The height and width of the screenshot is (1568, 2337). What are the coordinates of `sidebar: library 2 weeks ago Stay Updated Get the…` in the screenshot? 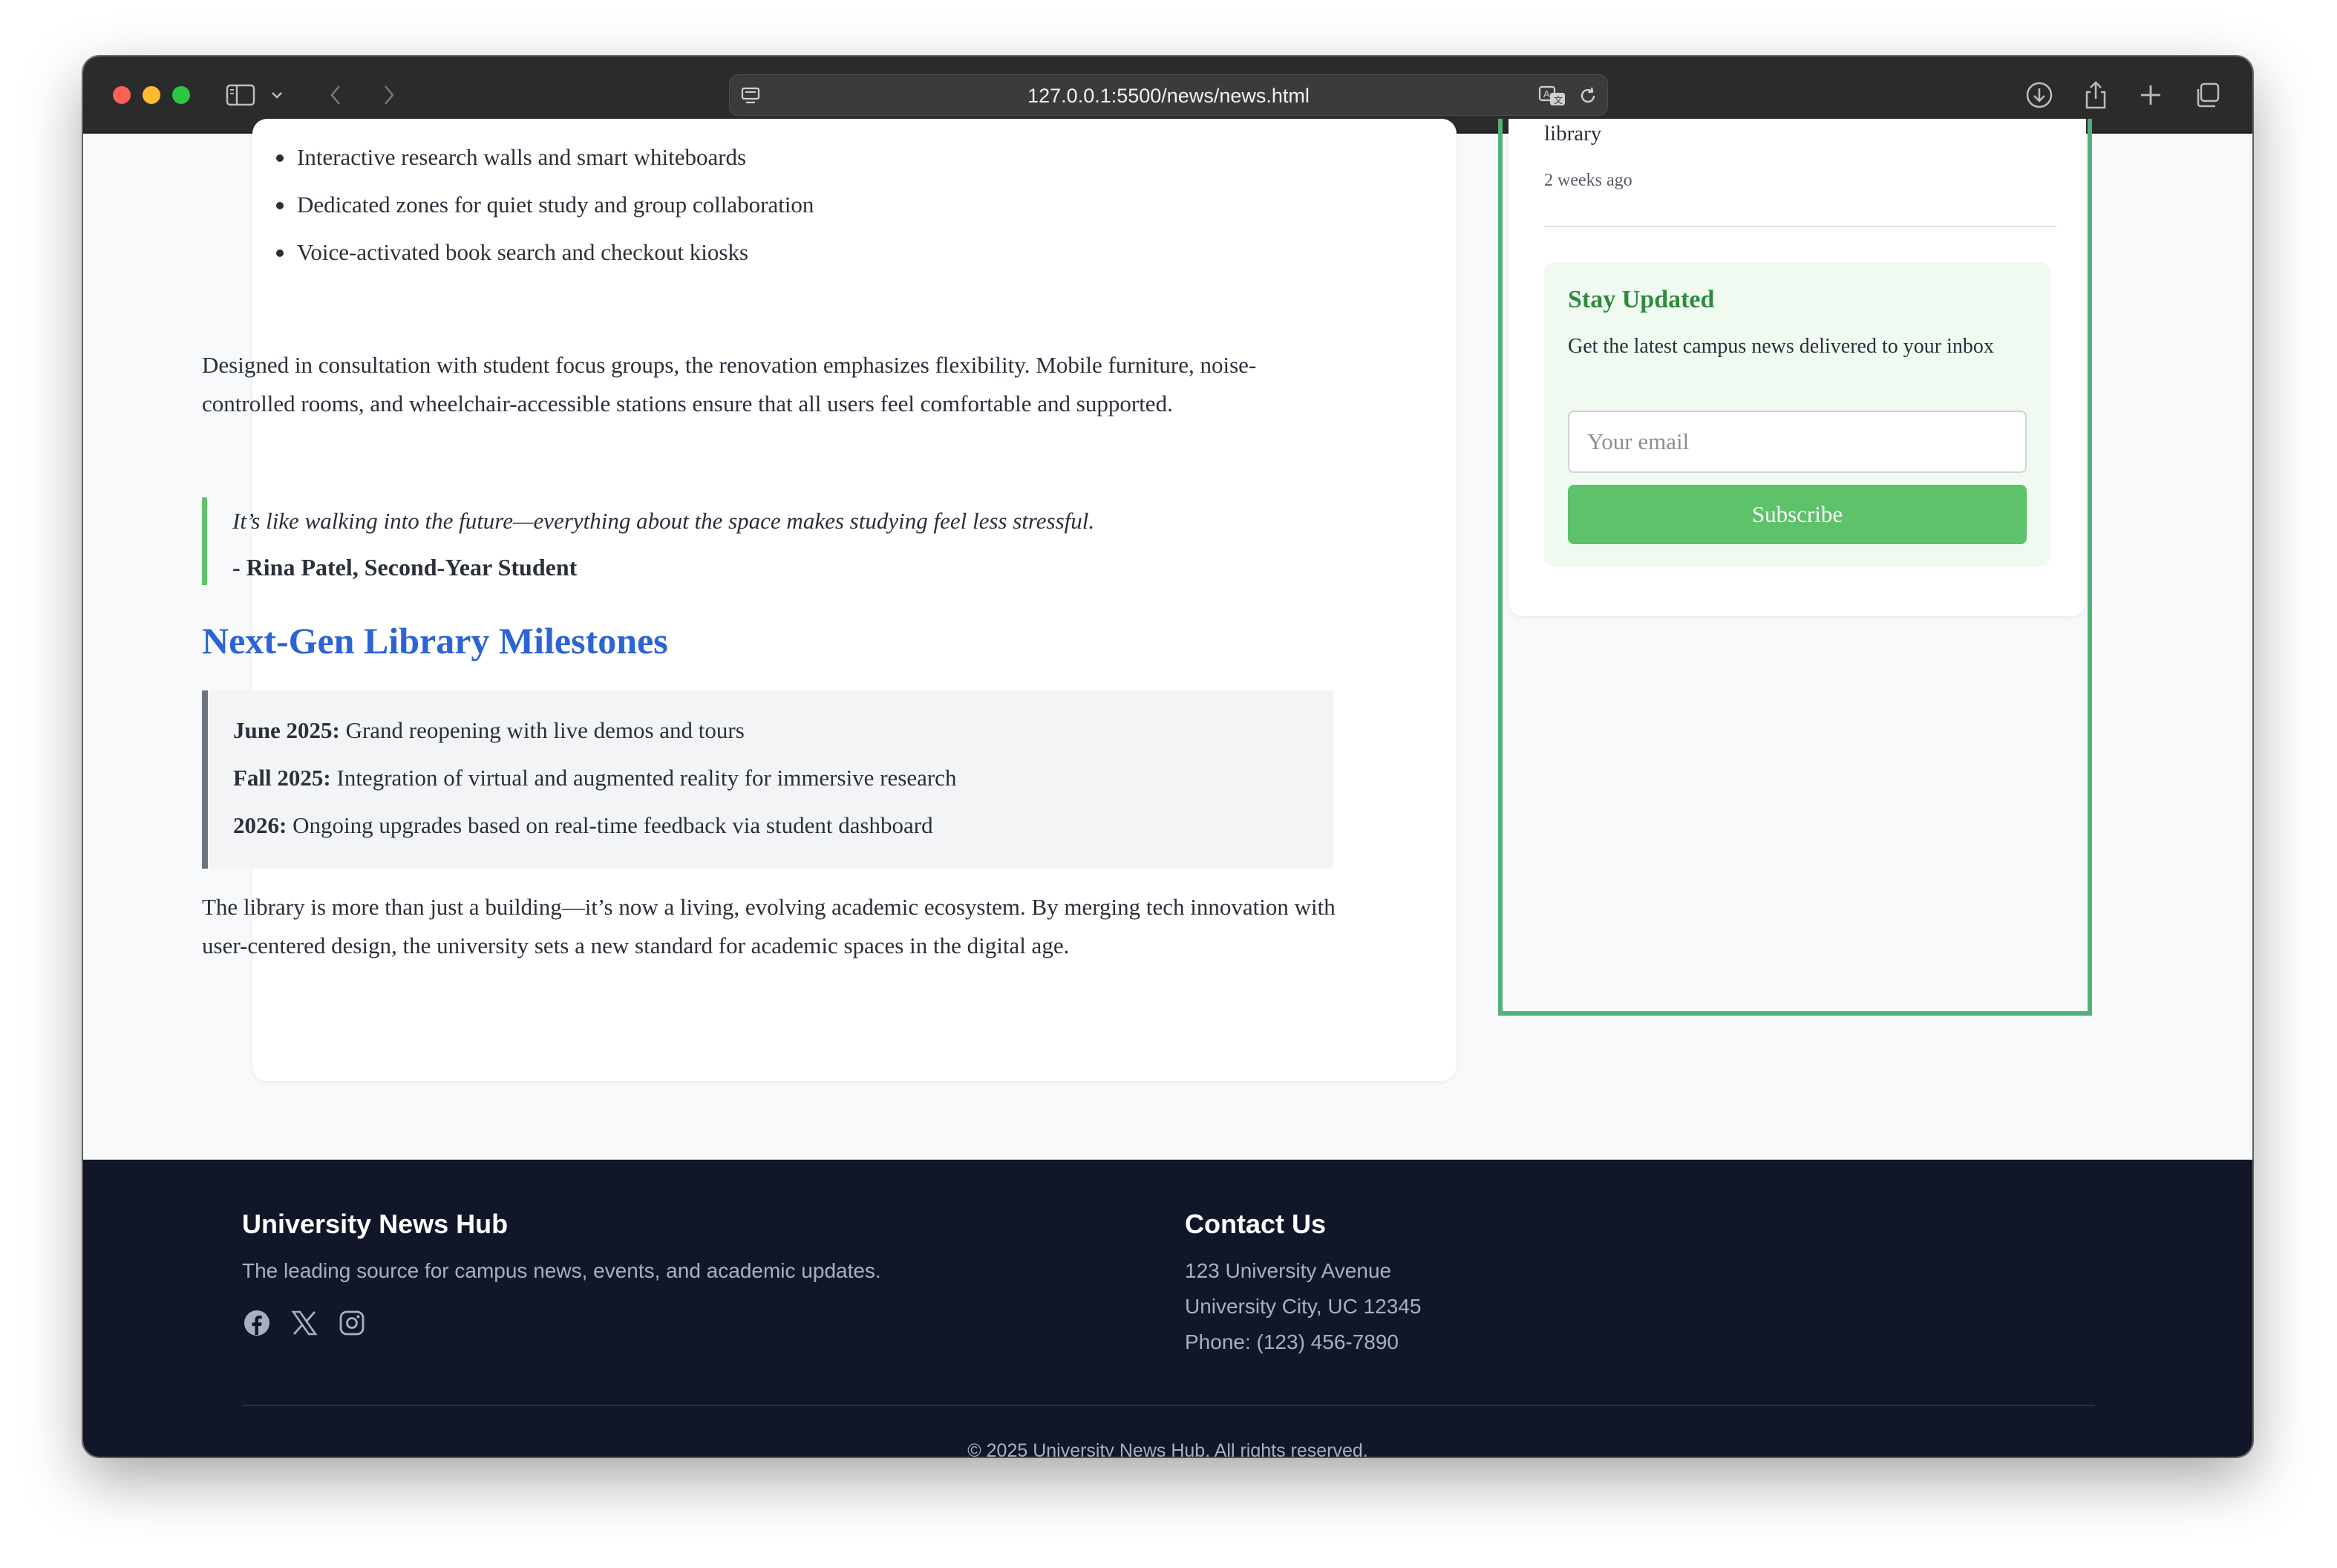 It's located at (1795, 567).